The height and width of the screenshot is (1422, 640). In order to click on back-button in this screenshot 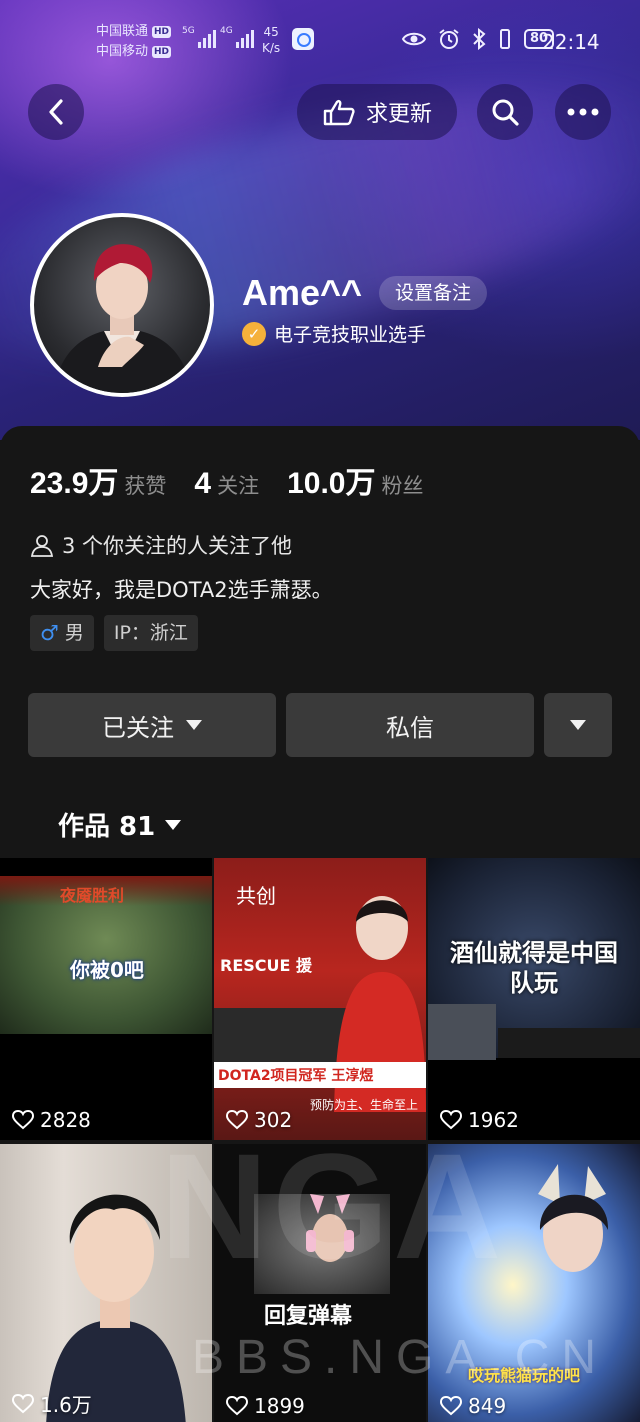, I will do `click(56, 112)`.